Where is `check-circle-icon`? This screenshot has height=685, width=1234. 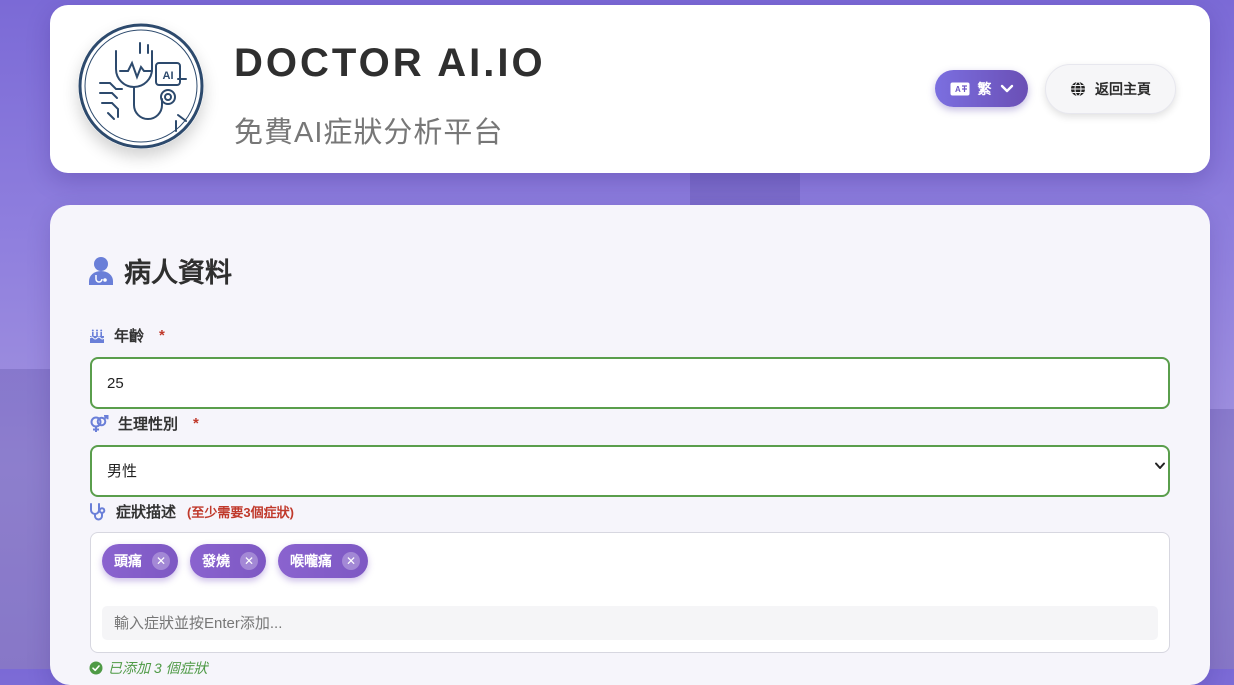 check-circle-icon is located at coordinates (96, 668).